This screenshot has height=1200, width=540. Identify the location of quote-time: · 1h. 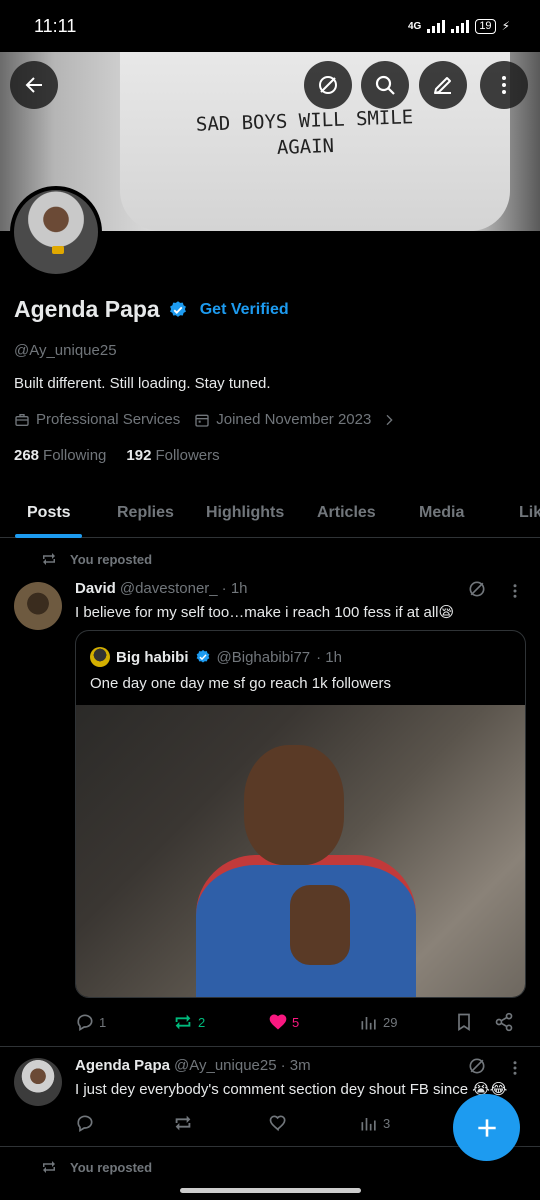
(329, 657).